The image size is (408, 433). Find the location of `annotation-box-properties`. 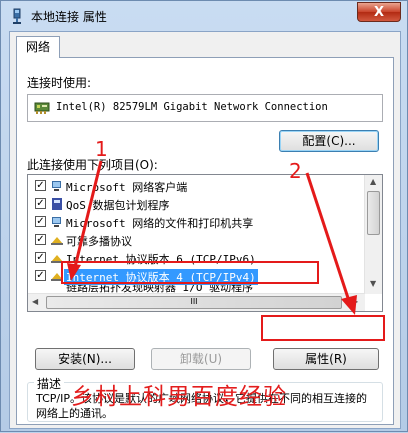

annotation-box-properties is located at coordinates (323, 328).